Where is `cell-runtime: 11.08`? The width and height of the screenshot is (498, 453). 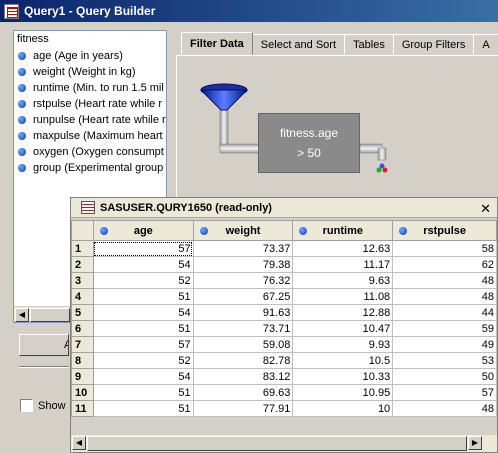
cell-runtime: 11.08 is located at coordinates (343, 296).